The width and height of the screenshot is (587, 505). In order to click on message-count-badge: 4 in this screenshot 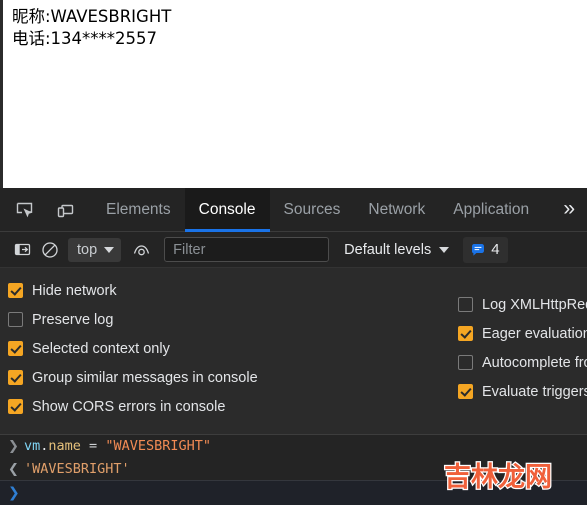, I will do `click(485, 249)`.